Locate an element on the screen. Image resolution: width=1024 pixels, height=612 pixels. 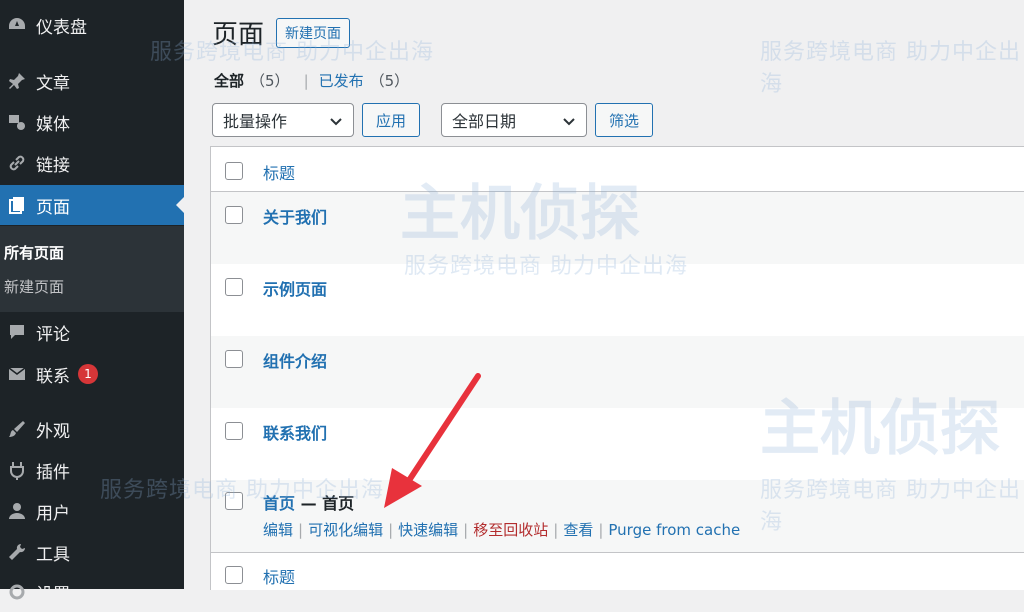
menu-label: 文章 is located at coordinates (53, 83).